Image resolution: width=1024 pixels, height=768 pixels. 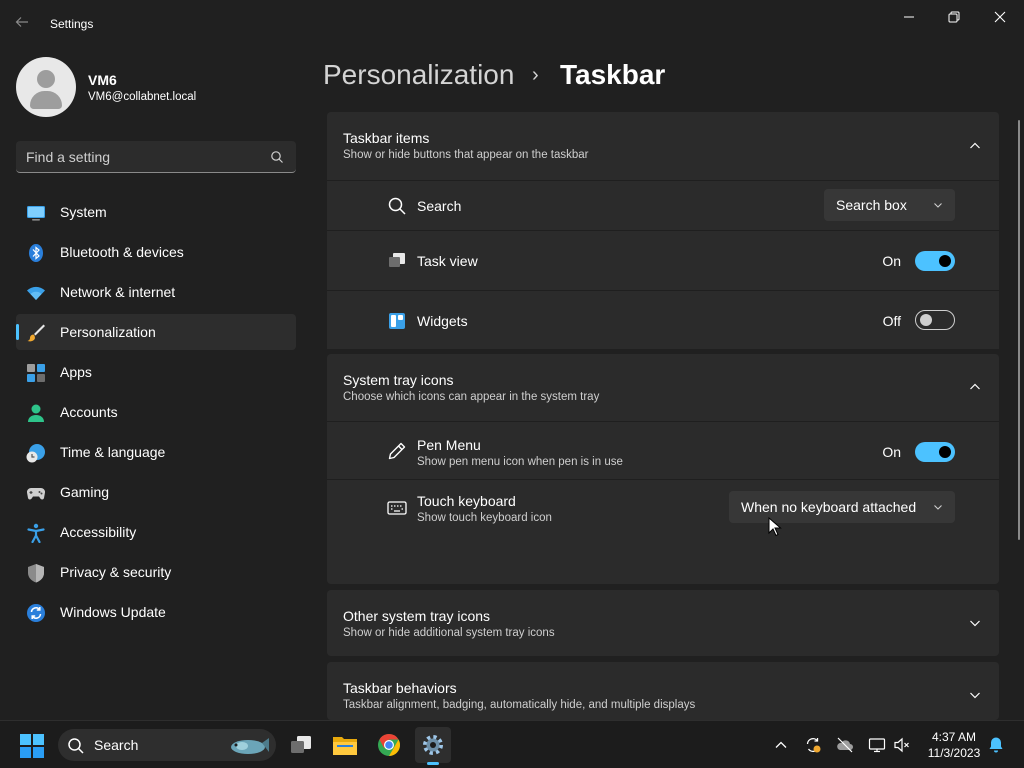 What do you see at coordinates (398, 380) in the screenshot?
I see `section-title: System tray icons` at bounding box center [398, 380].